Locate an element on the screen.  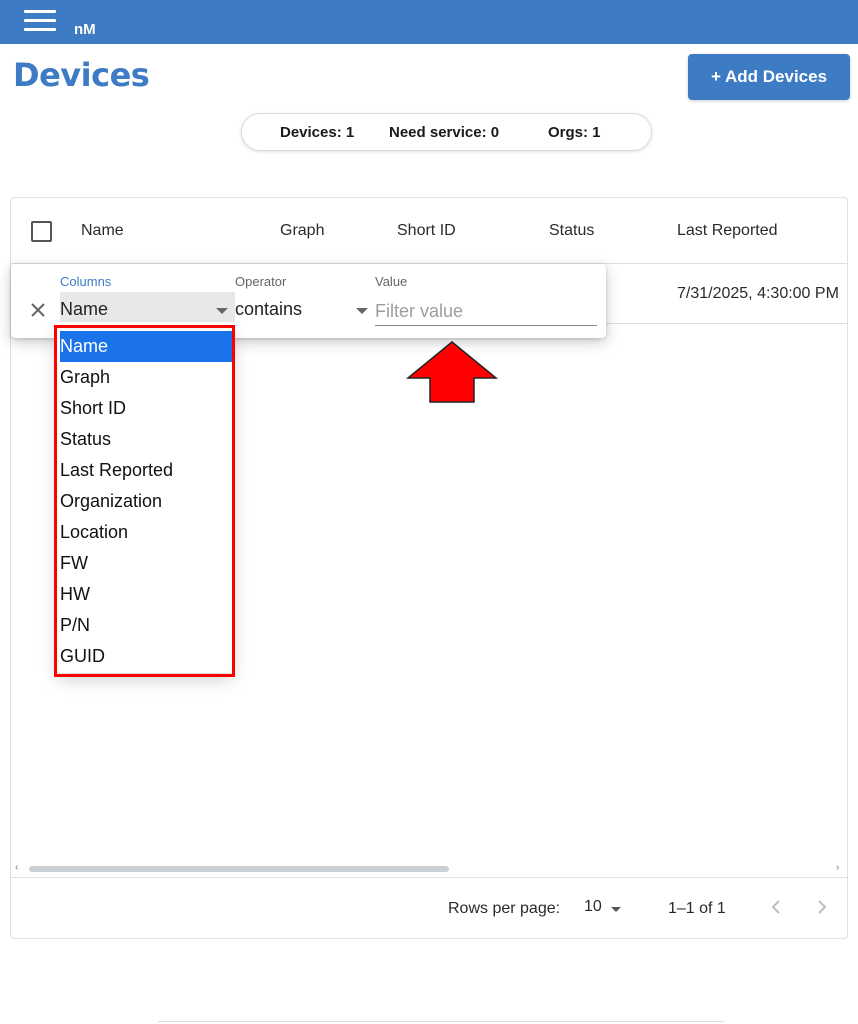
operator-select-value: contains is located at coordinates (269, 309).